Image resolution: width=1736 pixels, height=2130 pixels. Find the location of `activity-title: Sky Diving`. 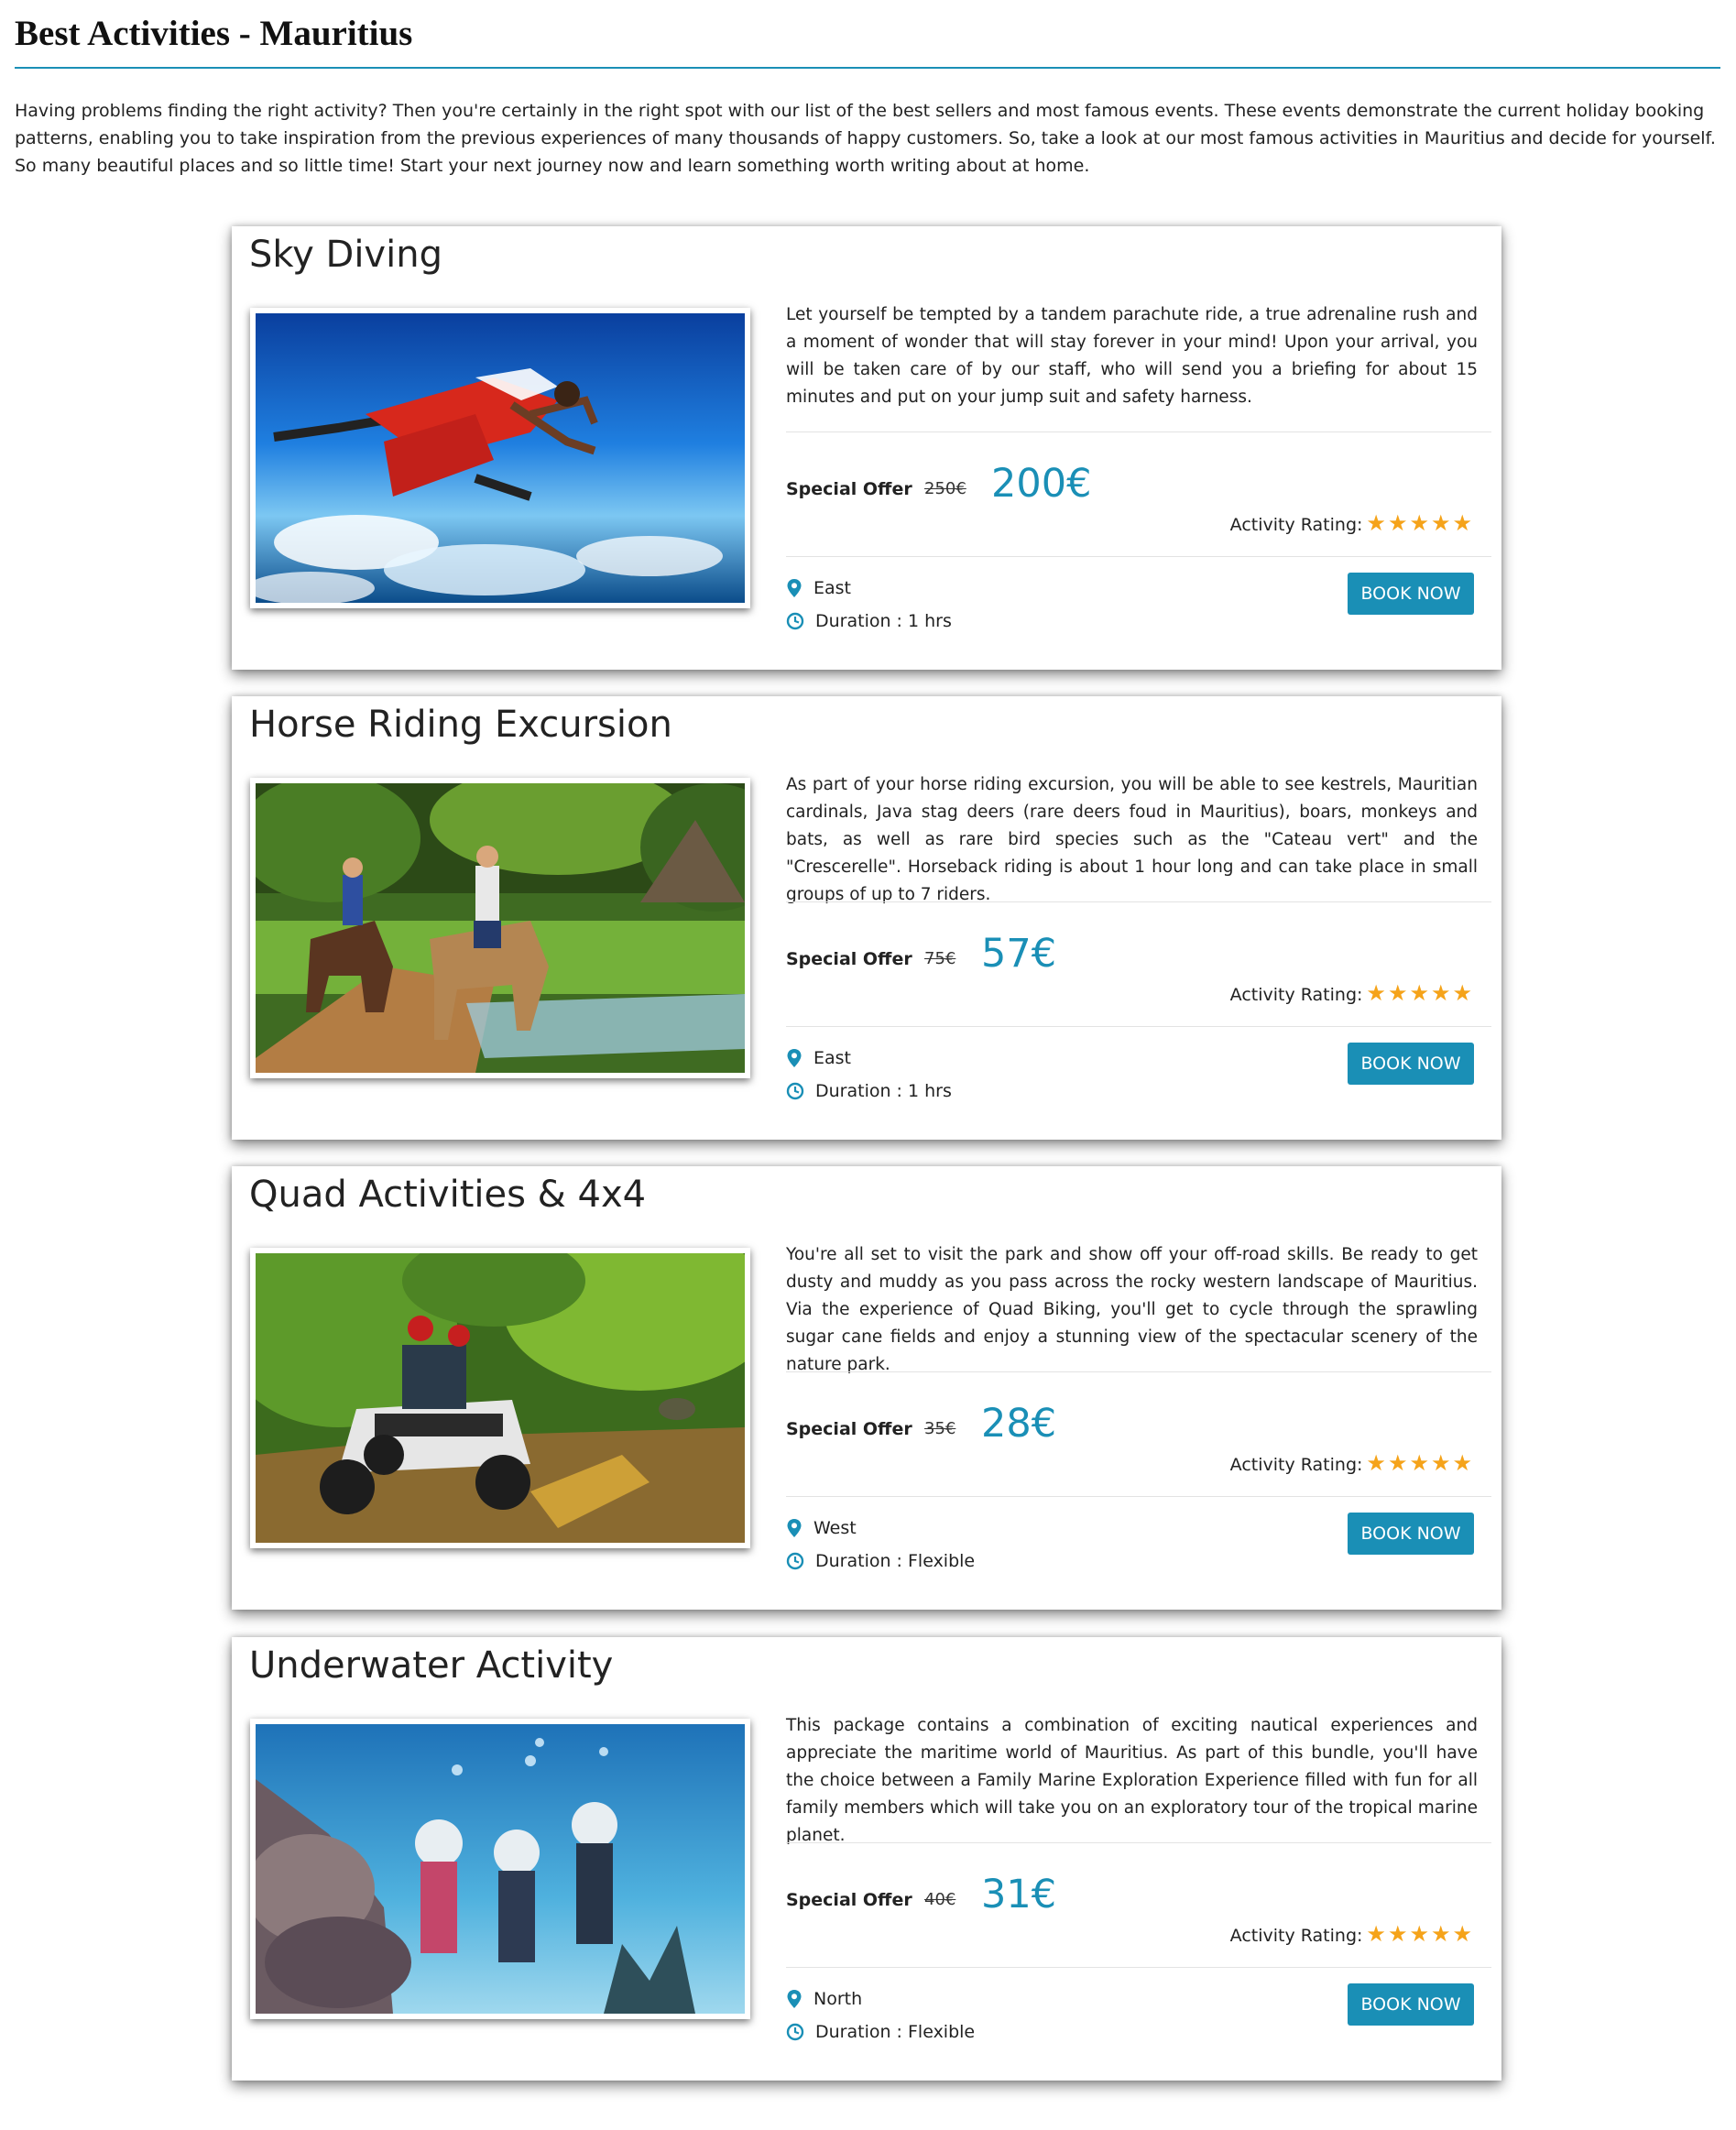

activity-title: Sky Diving is located at coordinates (346, 255).